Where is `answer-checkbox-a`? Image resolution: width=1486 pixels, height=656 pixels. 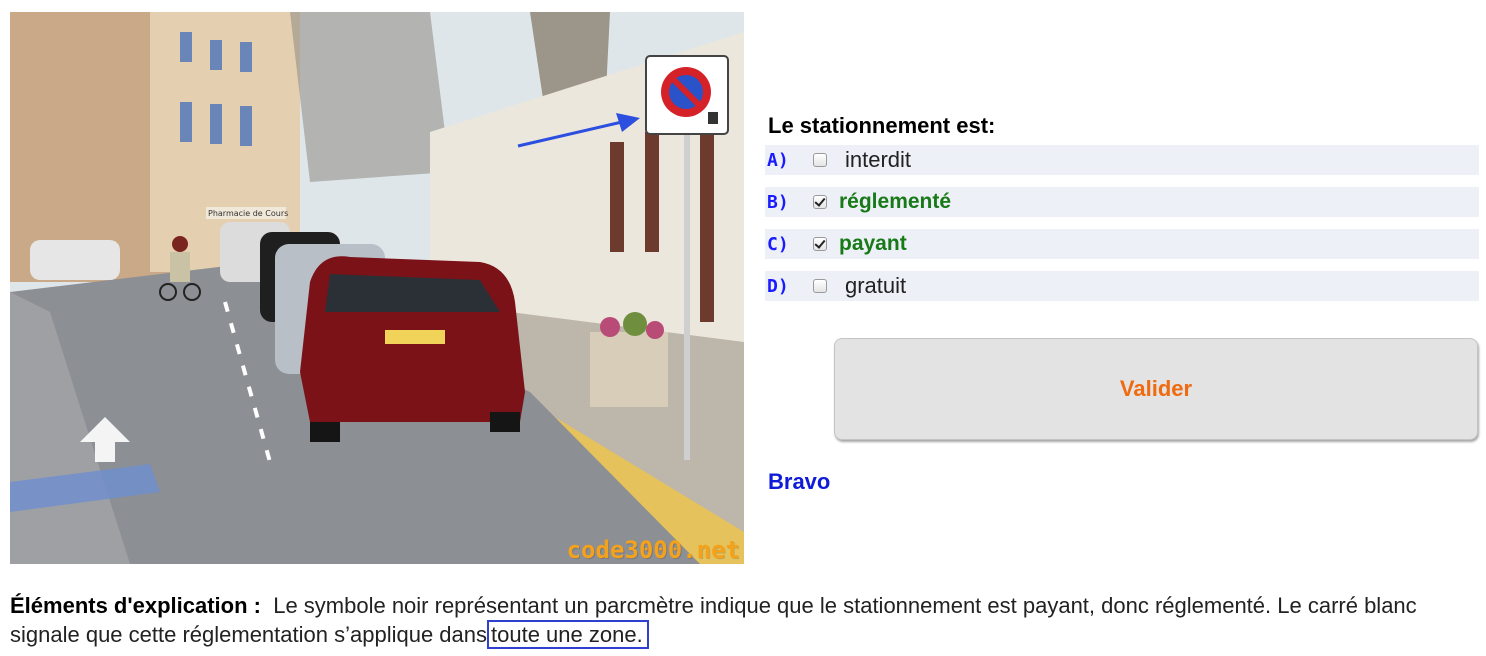
answer-checkbox-a is located at coordinates (820, 160).